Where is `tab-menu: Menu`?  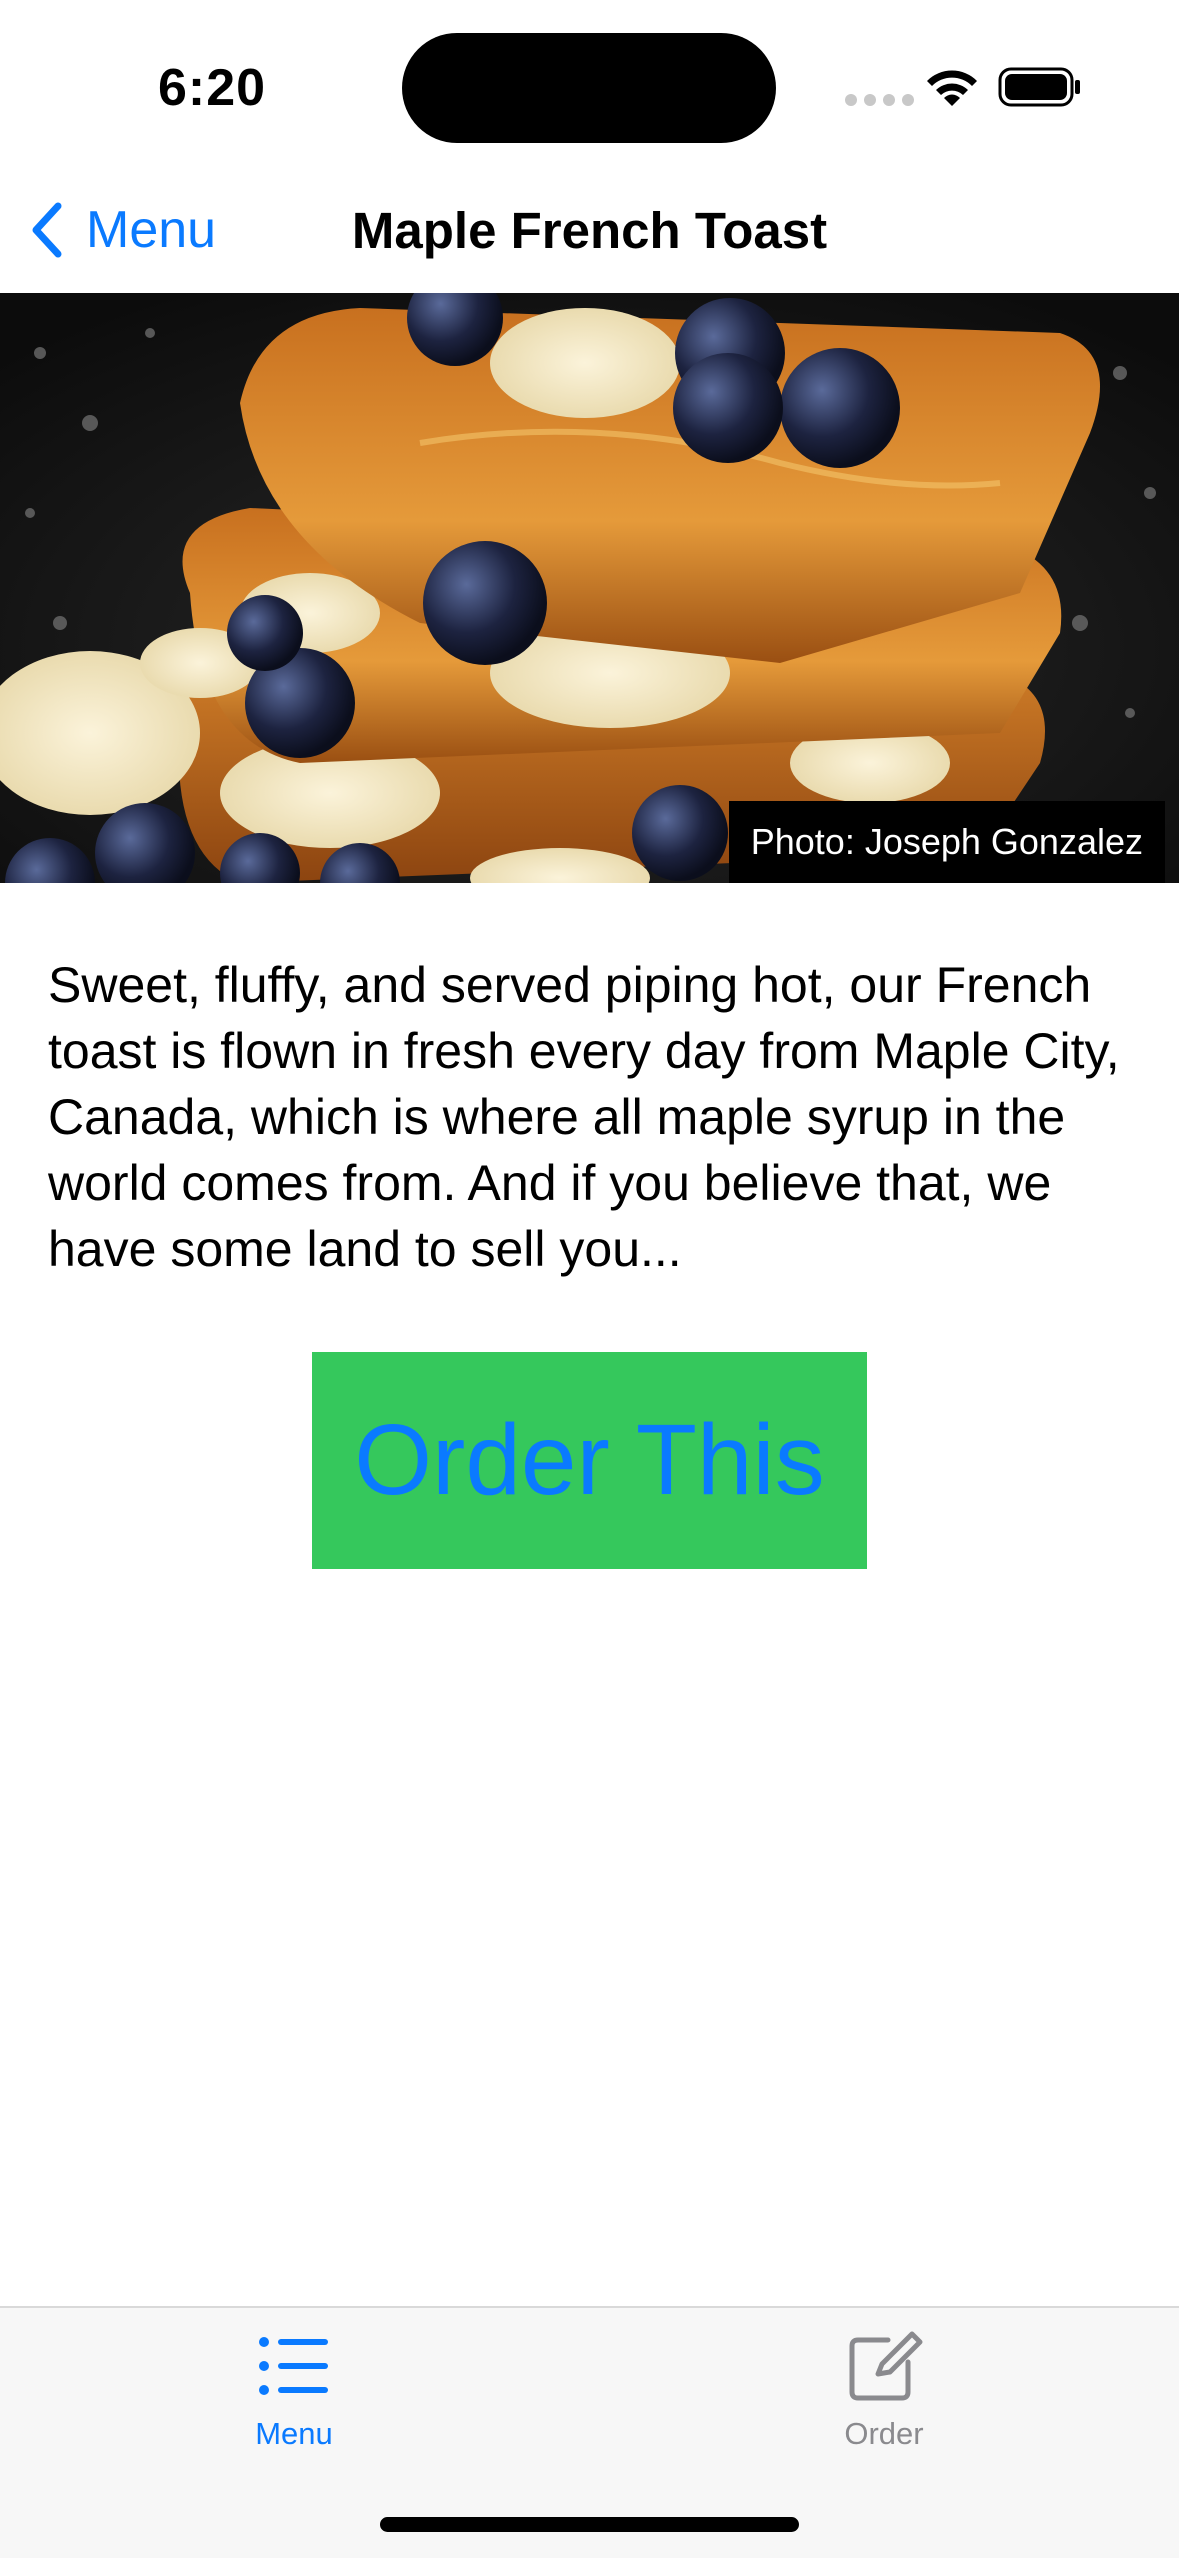 tab-menu: Menu is located at coordinates (294, 2390).